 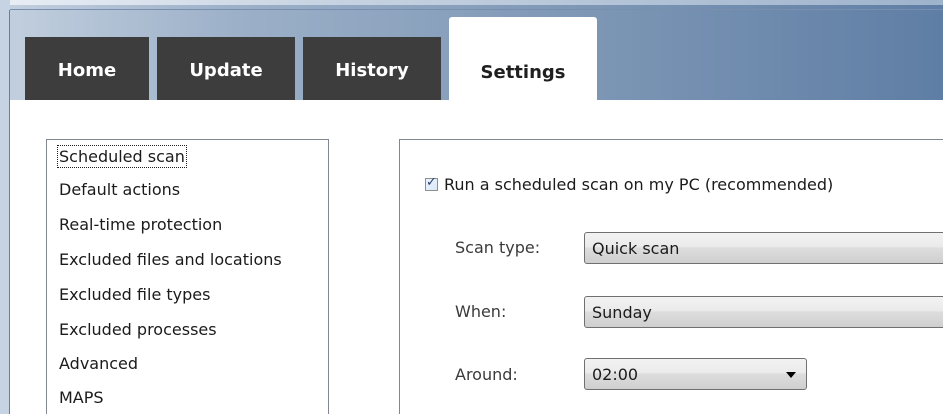 What do you see at coordinates (138, 329) in the screenshot?
I see `list-item-excluded-processes: Excluded processes` at bounding box center [138, 329].